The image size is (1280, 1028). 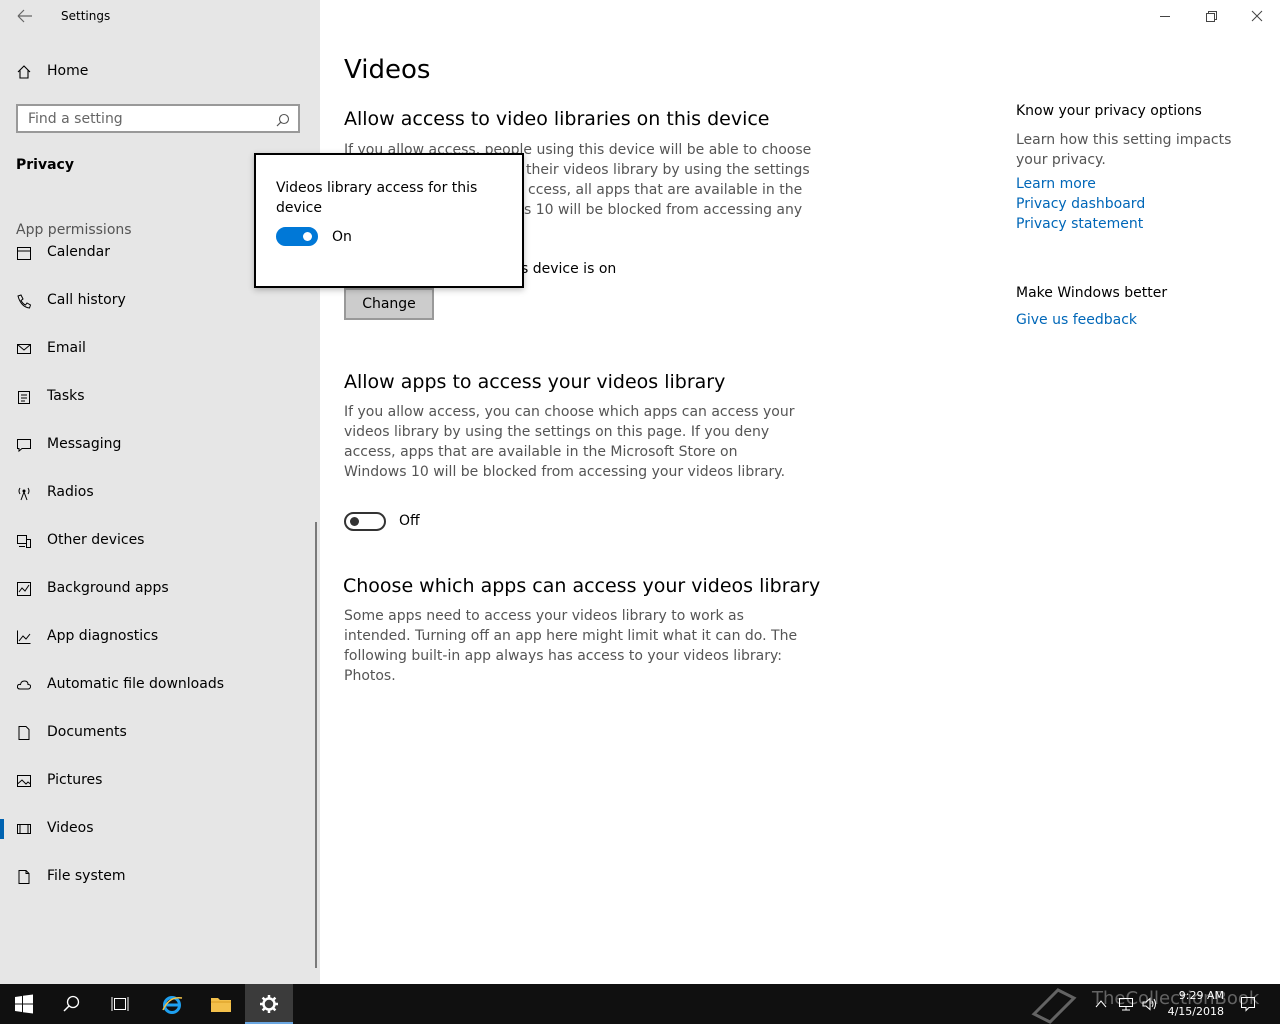 What do you see at coordinates (96, 540) in the screenshot?
I see `sidebar-item-label: Other devices` at bounding box center [96, 540].